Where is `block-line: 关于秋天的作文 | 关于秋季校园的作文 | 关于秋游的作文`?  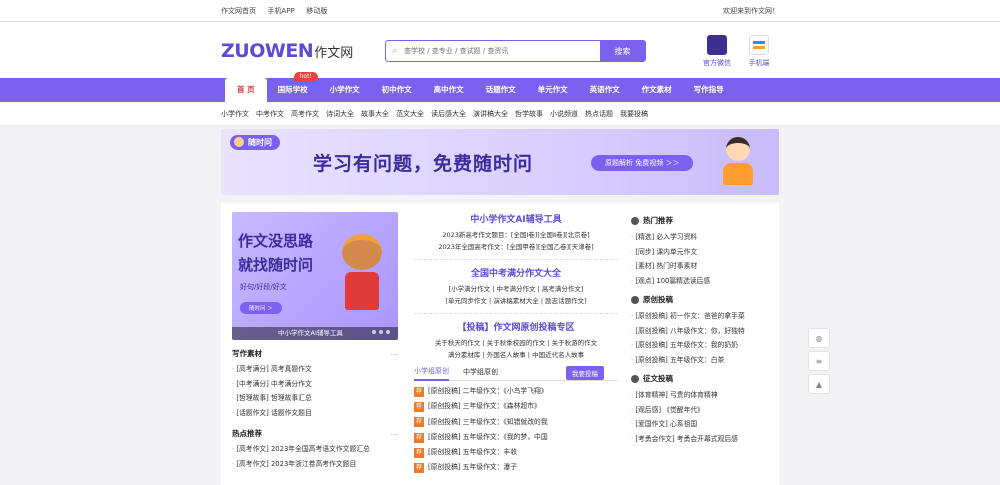 block-line: 关于秋天的作文 | 关于秋季校园的作文 | 关于秋游的作文 is located at coordinates (516, 343).